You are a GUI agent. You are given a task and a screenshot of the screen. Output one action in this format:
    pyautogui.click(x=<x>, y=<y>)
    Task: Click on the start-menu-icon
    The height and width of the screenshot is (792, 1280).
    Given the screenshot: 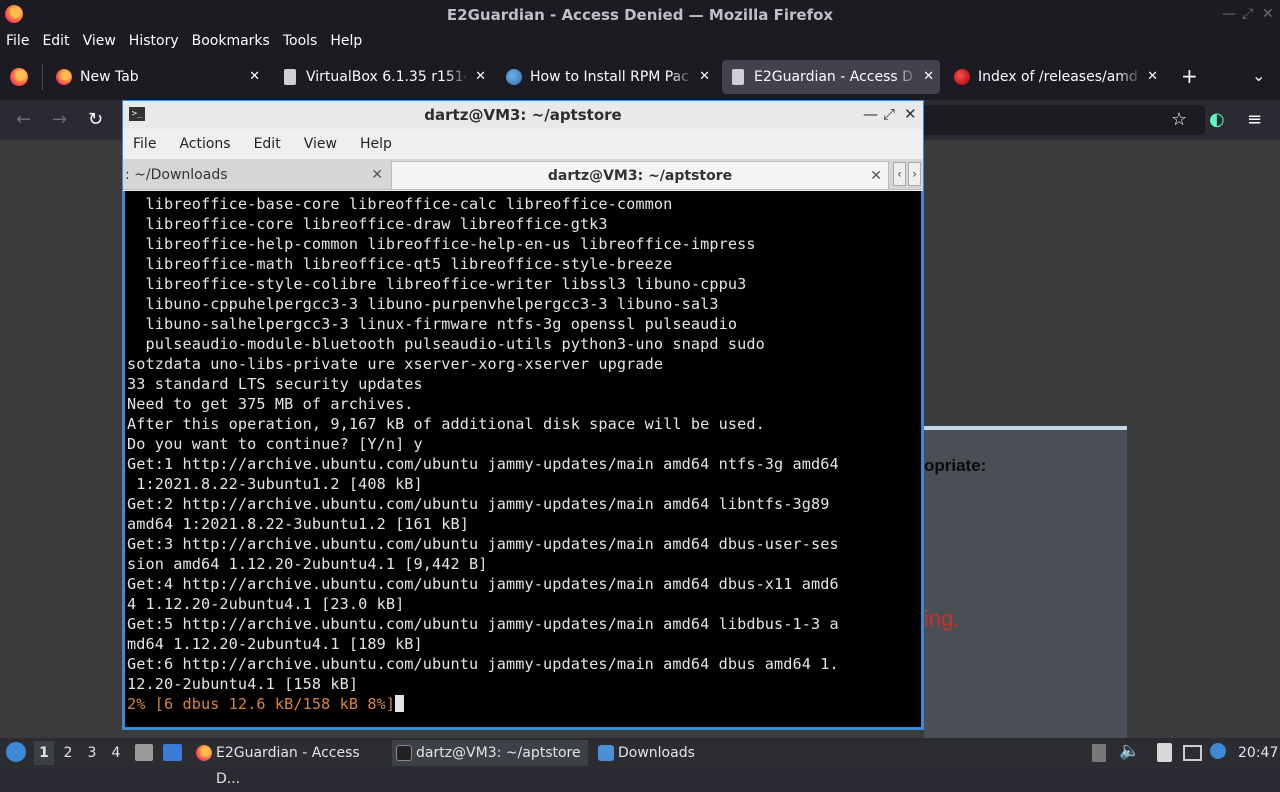 What is the action you would take?
    pyautogui.click(x=16, y=752)
    